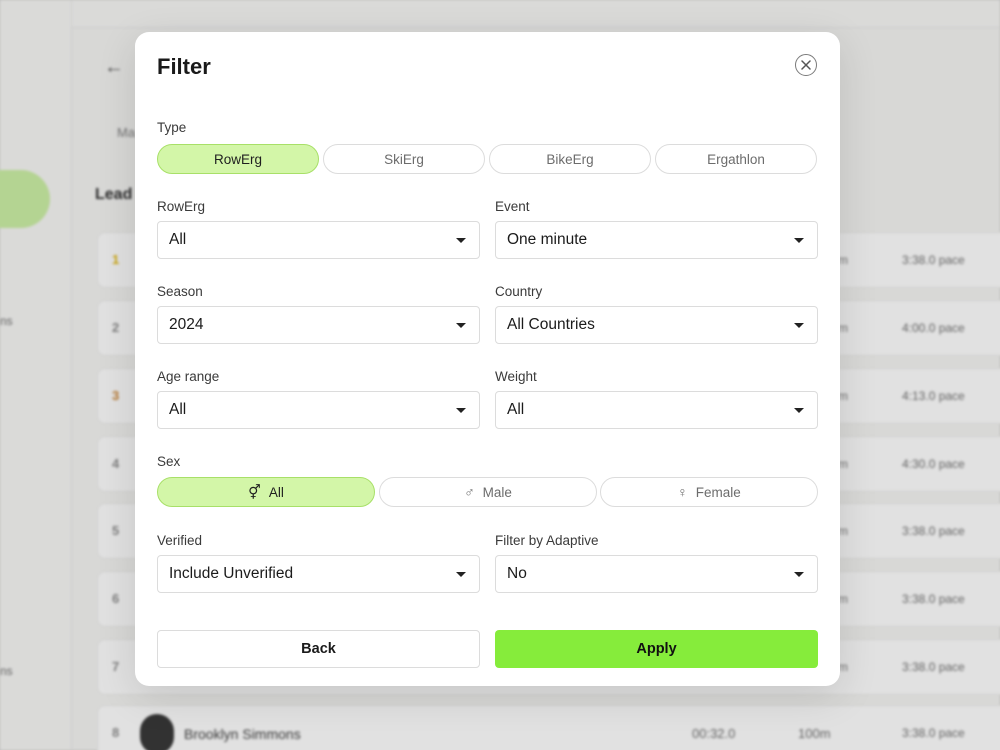  What do you see at coordinates (682, 492) in the screenshot?
I see `female-icon: ♀` at bounding box center [682, 492].